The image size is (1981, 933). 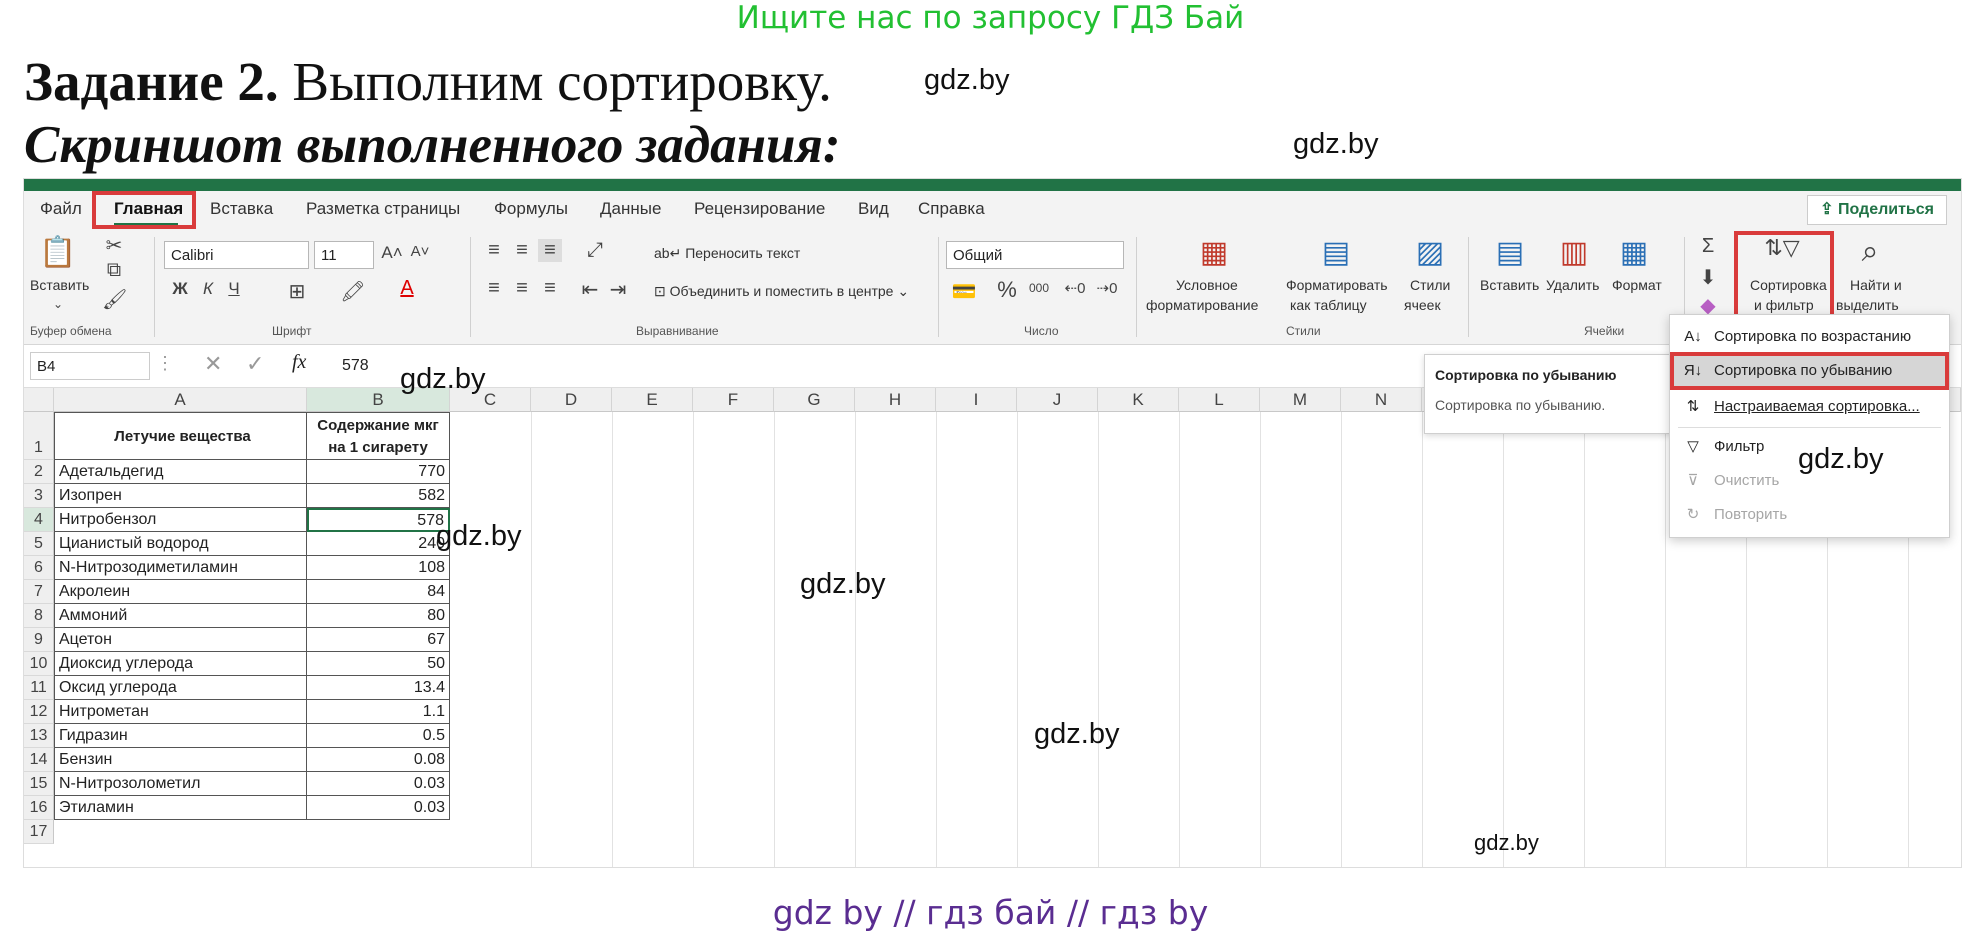 What do you see at coordinates (1572, 285) in the screenshot?
I see `delete-cells-label: Удалить` at bounding box center [1572, 285].